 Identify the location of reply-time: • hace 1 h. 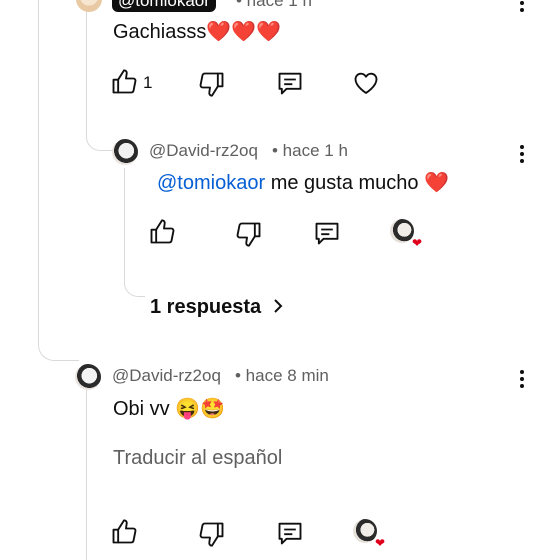
(310, 150).